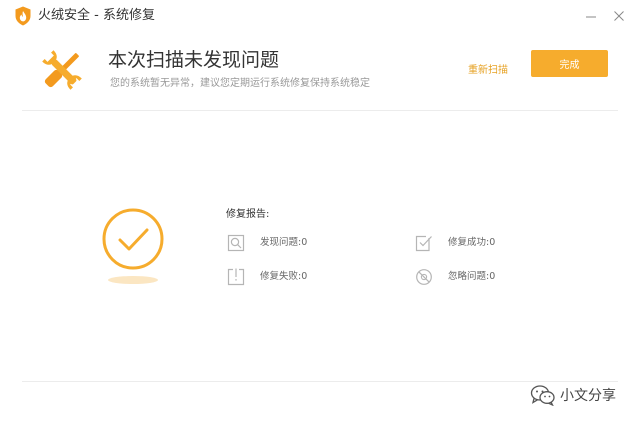 This screenshot has width=640, height=421. I want to click on stat-ignored-issues: 忽略问题:0, so click(475, 278).